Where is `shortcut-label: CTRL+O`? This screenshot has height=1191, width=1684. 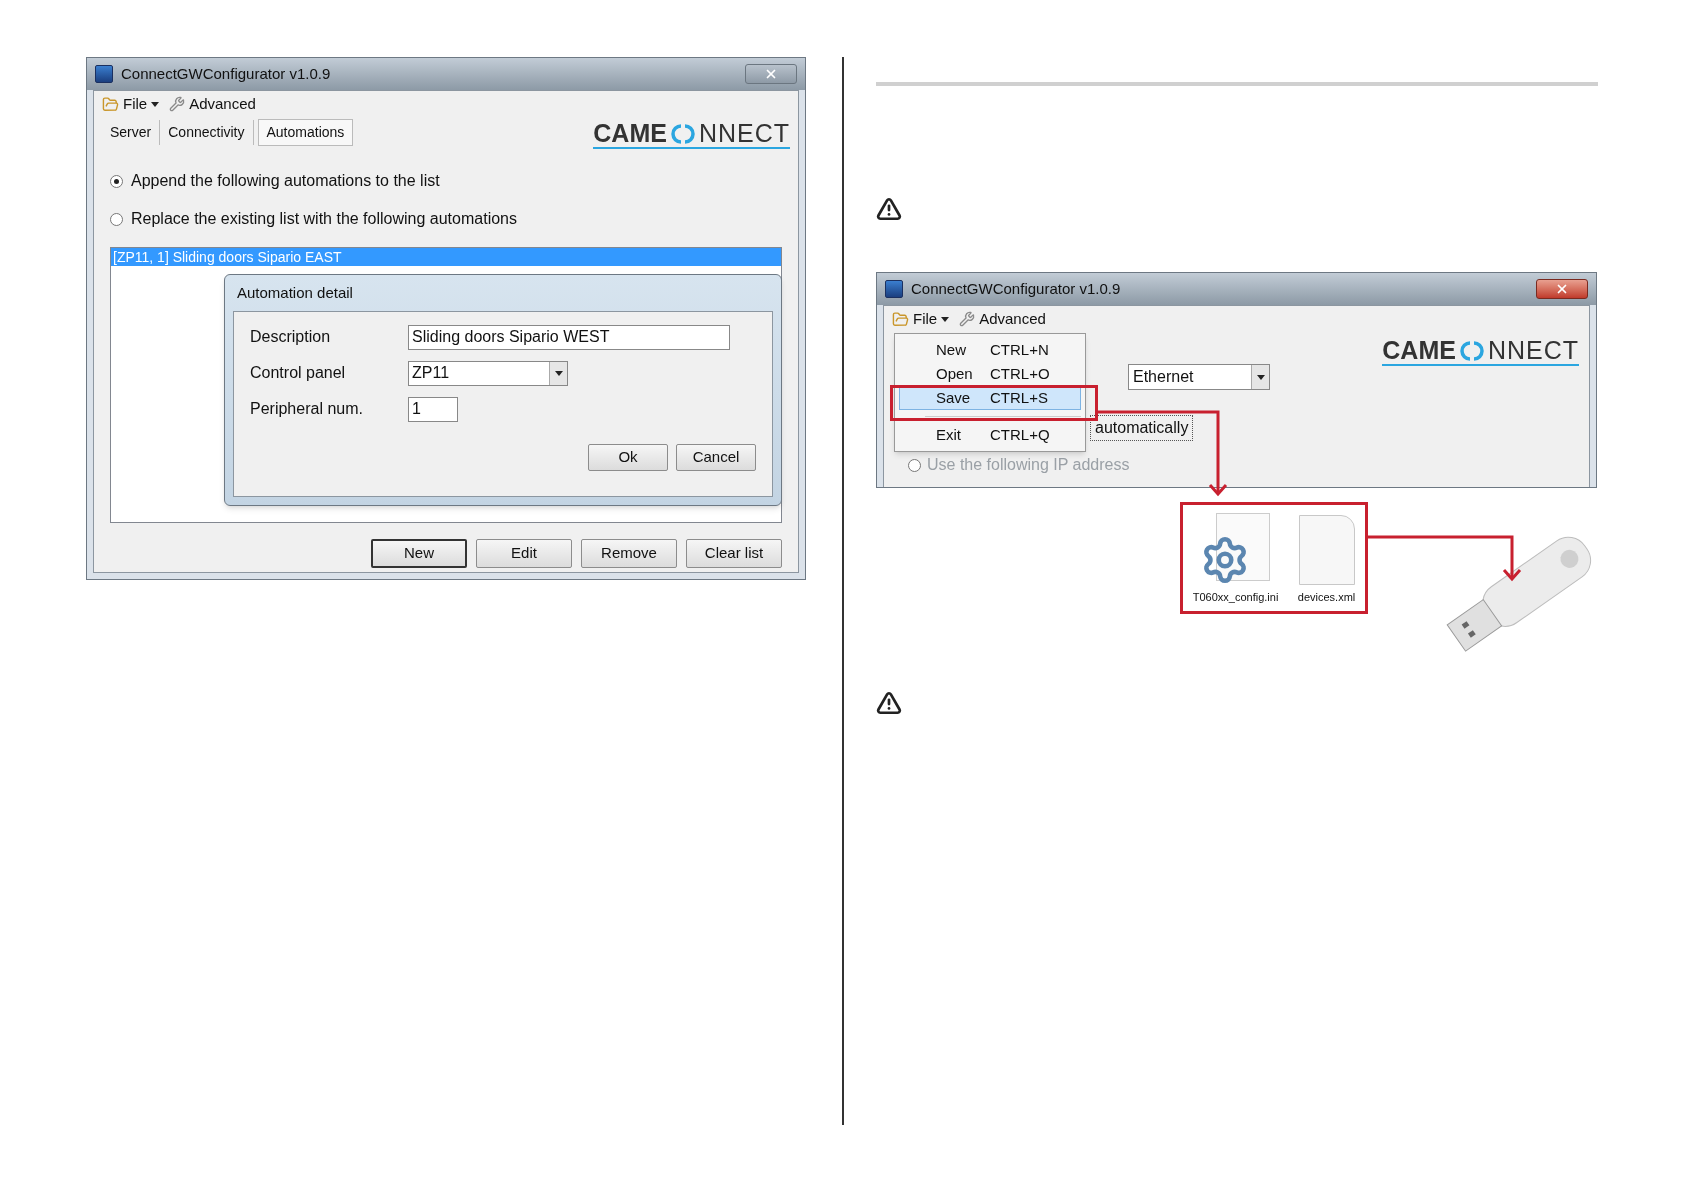
shortcut-label: CTRL+O is located at coordinates (1019, 373).